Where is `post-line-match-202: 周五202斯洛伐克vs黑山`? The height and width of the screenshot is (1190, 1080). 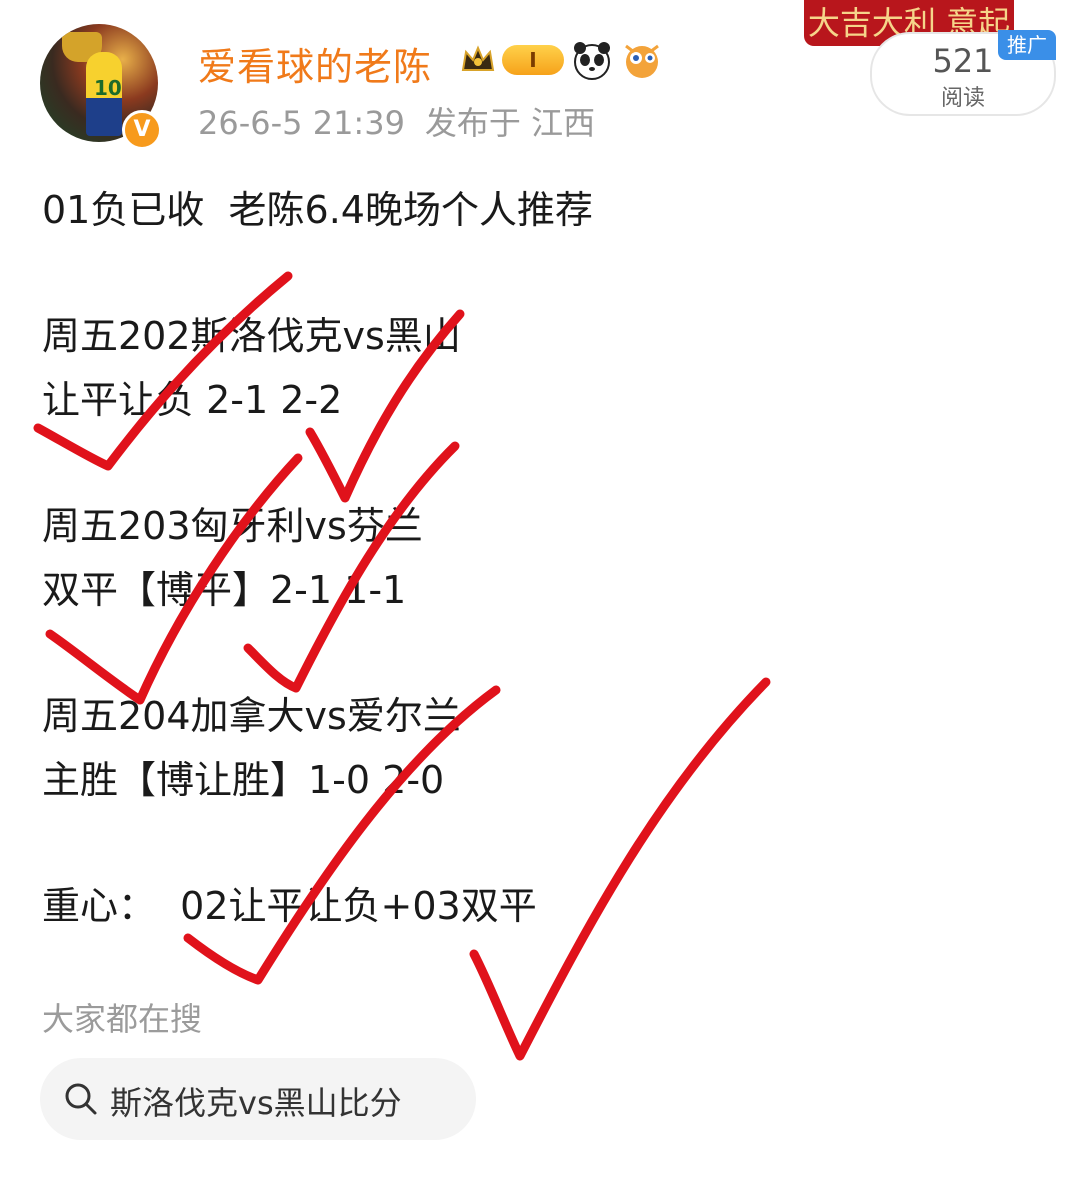 post-line-match-202: 周五202斯洛伐克vs黑山 is located at coordinates (251, 336).